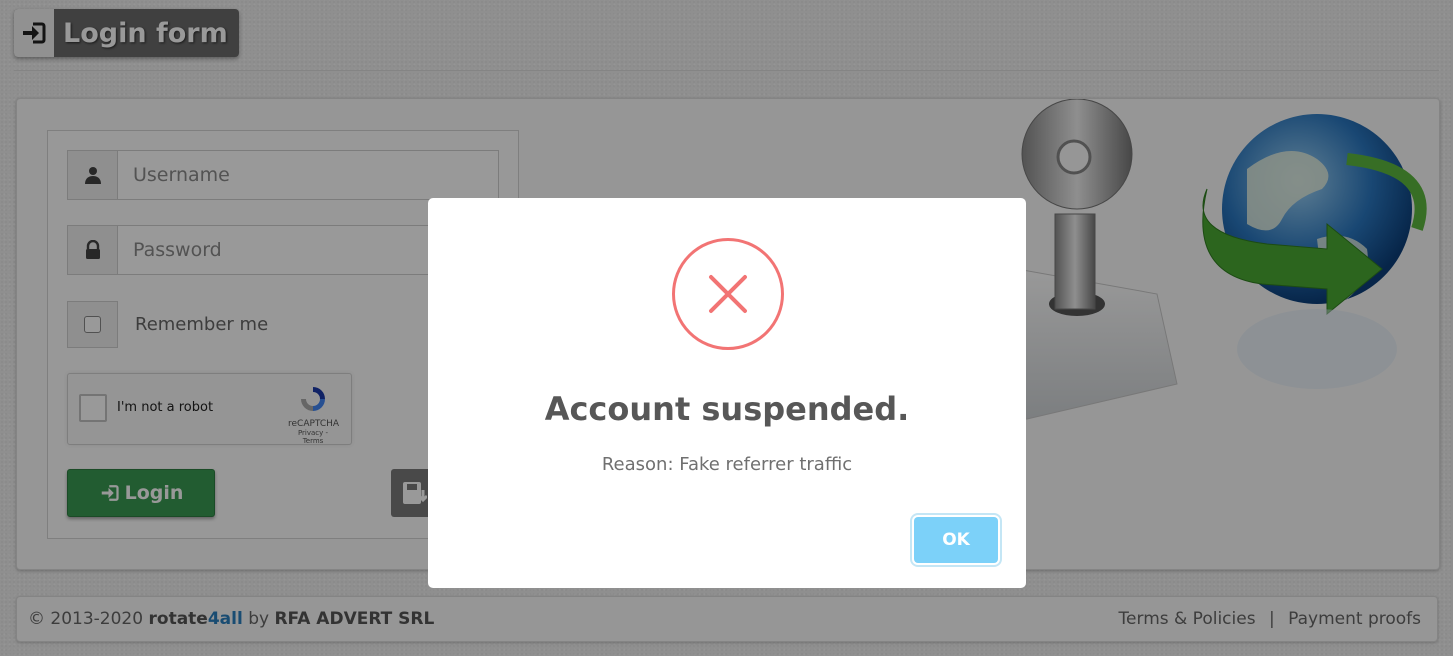 The image size is (1453, 656). I want to click on dialog-message: Reason: Fake referrer traffic, so click(727, 464).